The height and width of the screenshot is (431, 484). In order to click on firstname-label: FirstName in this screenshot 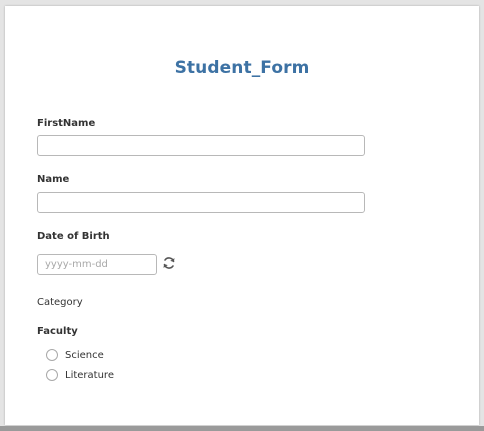, I will do `click(66, 123)`.